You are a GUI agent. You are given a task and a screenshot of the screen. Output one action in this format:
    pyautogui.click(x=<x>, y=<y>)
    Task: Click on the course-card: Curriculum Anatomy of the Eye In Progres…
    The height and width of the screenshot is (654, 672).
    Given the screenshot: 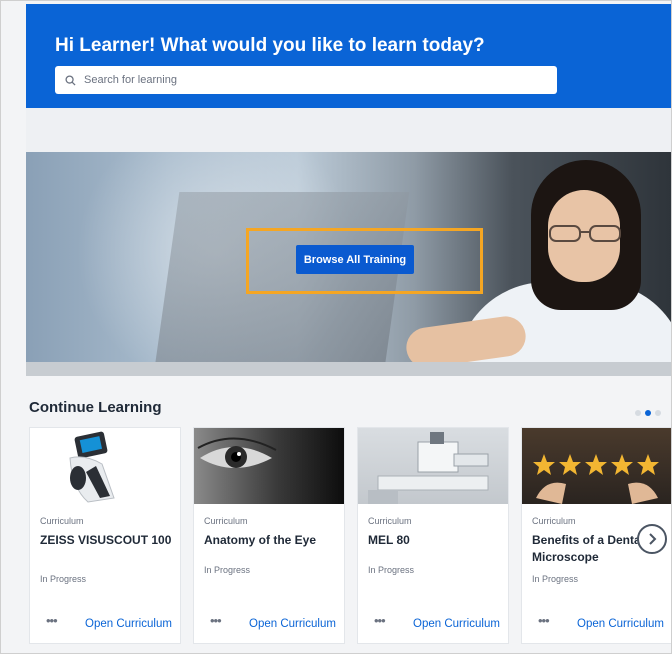 What is the action you would take?
    pyautogui.click(x=269, y=535)
    